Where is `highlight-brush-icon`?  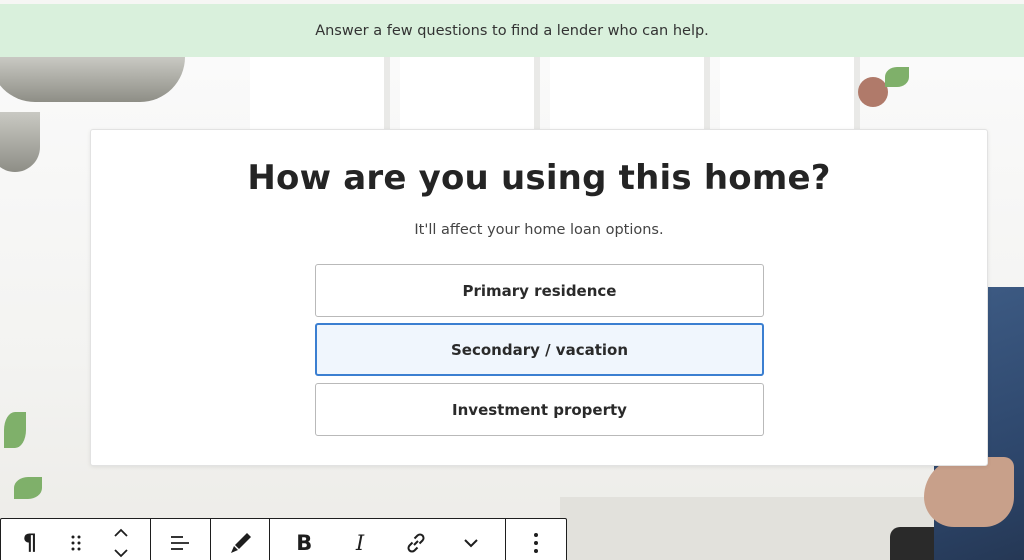 highlight-brush-icon is located at coordinates (240, 539).